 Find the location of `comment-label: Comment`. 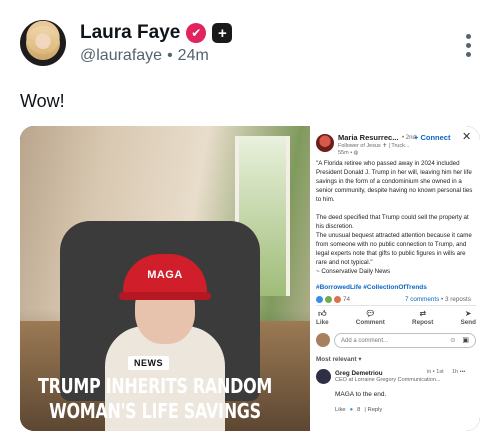

comment-label: Comment is located at coordinates (370, 322).